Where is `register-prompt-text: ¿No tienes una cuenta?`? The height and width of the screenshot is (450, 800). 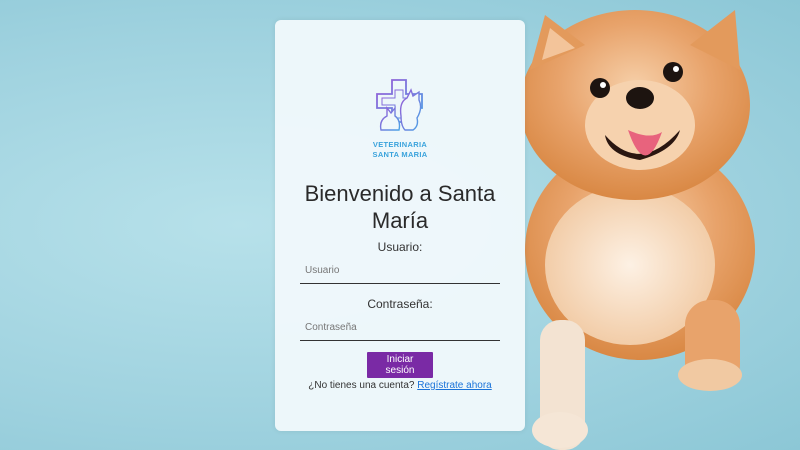
register-prompt-text: ¿No tienes una cuenta? is located at coordinates (361, 385).